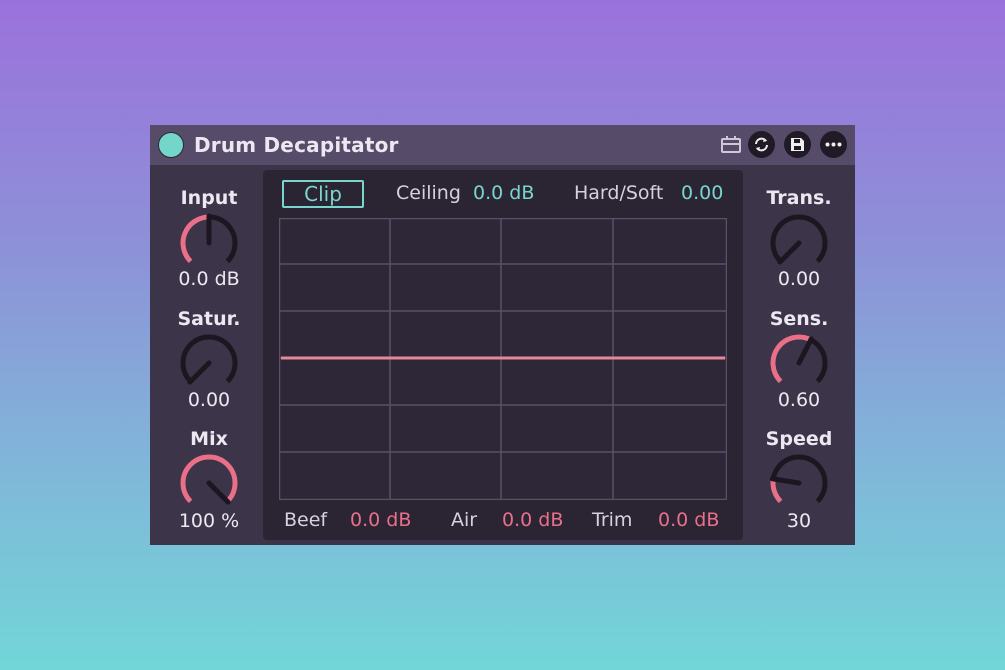 This screenshot has height=670, width=1005. What do you see at coordinates (380, 520) in the screenshot?
I see `beef-value: 0.0 dB` at bounding box center [380, 520].